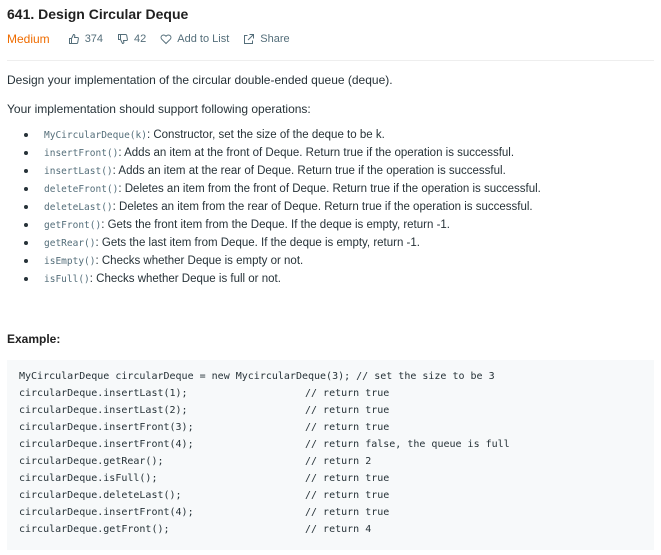 The image size is (661, 555). What do you see at coordinates (95, 135) in the screenshot?
I see `operation-code: MyCircularDeque(k)` at bounding box center [95, 135].